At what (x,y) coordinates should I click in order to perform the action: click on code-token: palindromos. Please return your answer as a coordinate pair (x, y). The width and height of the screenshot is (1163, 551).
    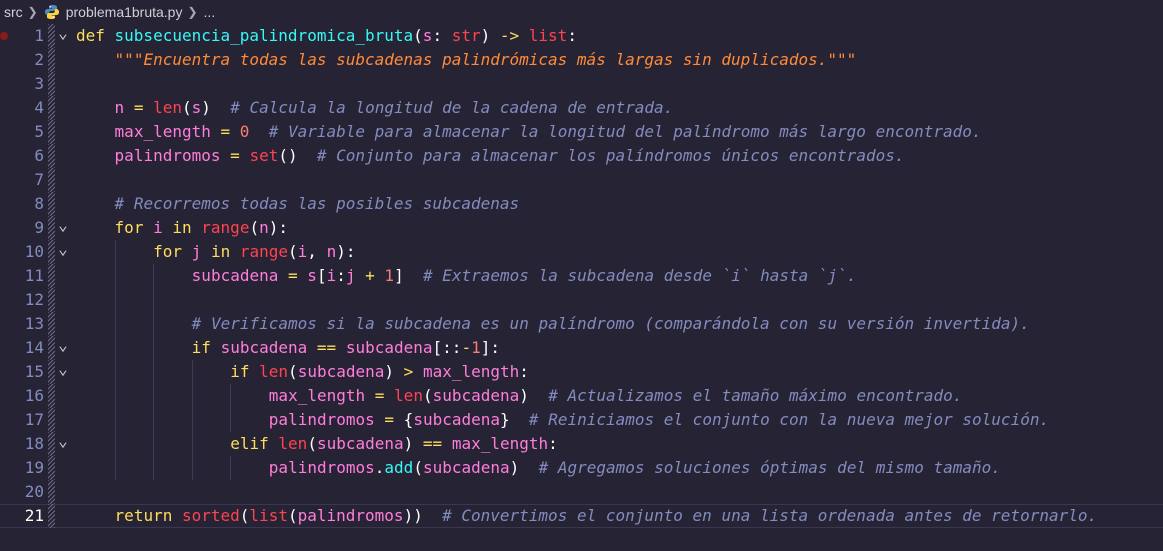
    Looking at the image, I should click on (321, 419).